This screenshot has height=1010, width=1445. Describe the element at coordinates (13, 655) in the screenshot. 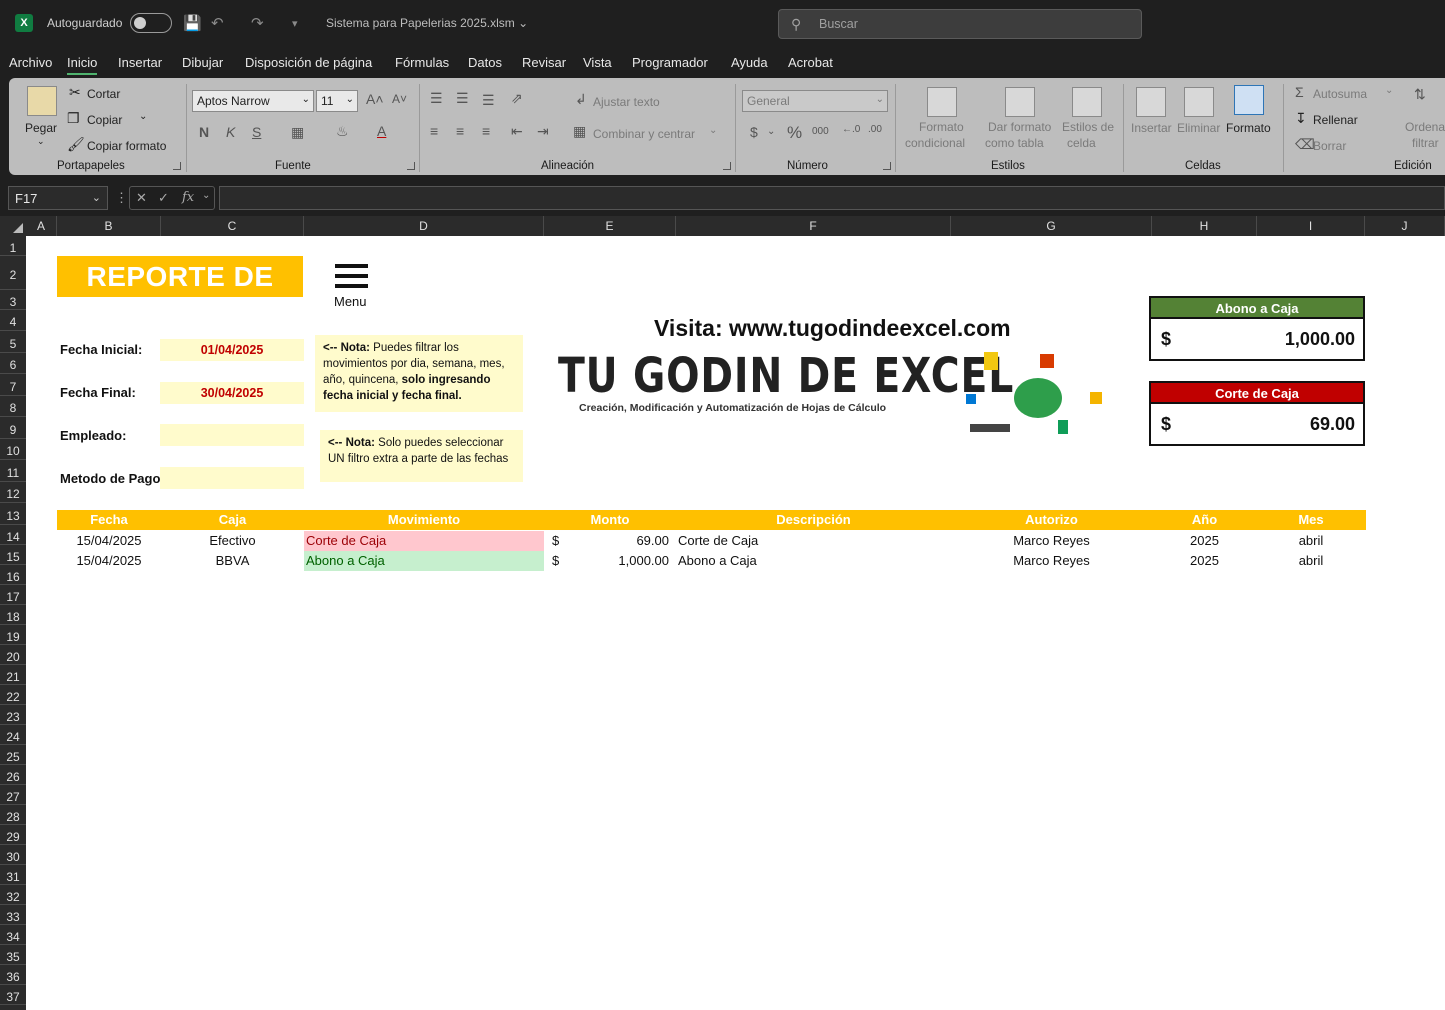

I see `row-header: 20` at that location.